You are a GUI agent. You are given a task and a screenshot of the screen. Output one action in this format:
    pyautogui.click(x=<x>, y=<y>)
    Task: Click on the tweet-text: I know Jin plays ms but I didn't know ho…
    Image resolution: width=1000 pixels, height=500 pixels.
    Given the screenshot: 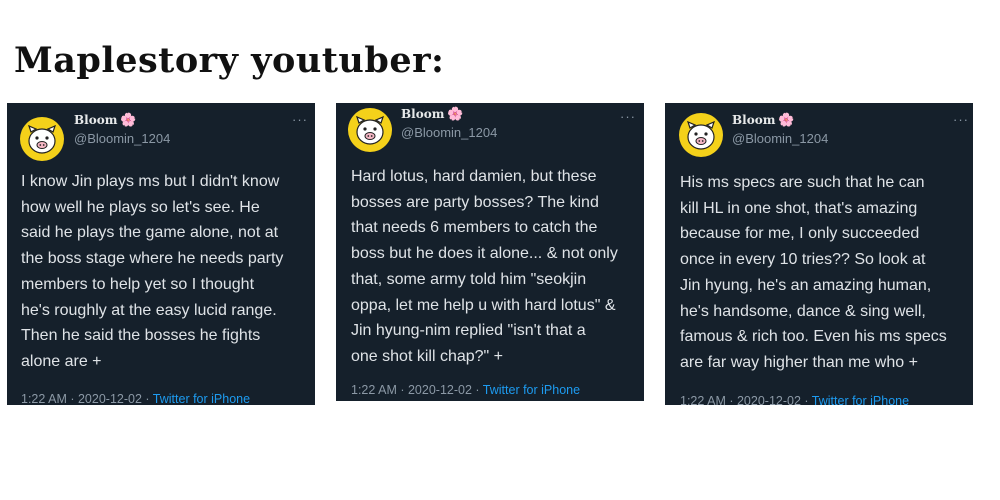 What is the action you would take?
    pyautogui.click(x=152, y=271)
    